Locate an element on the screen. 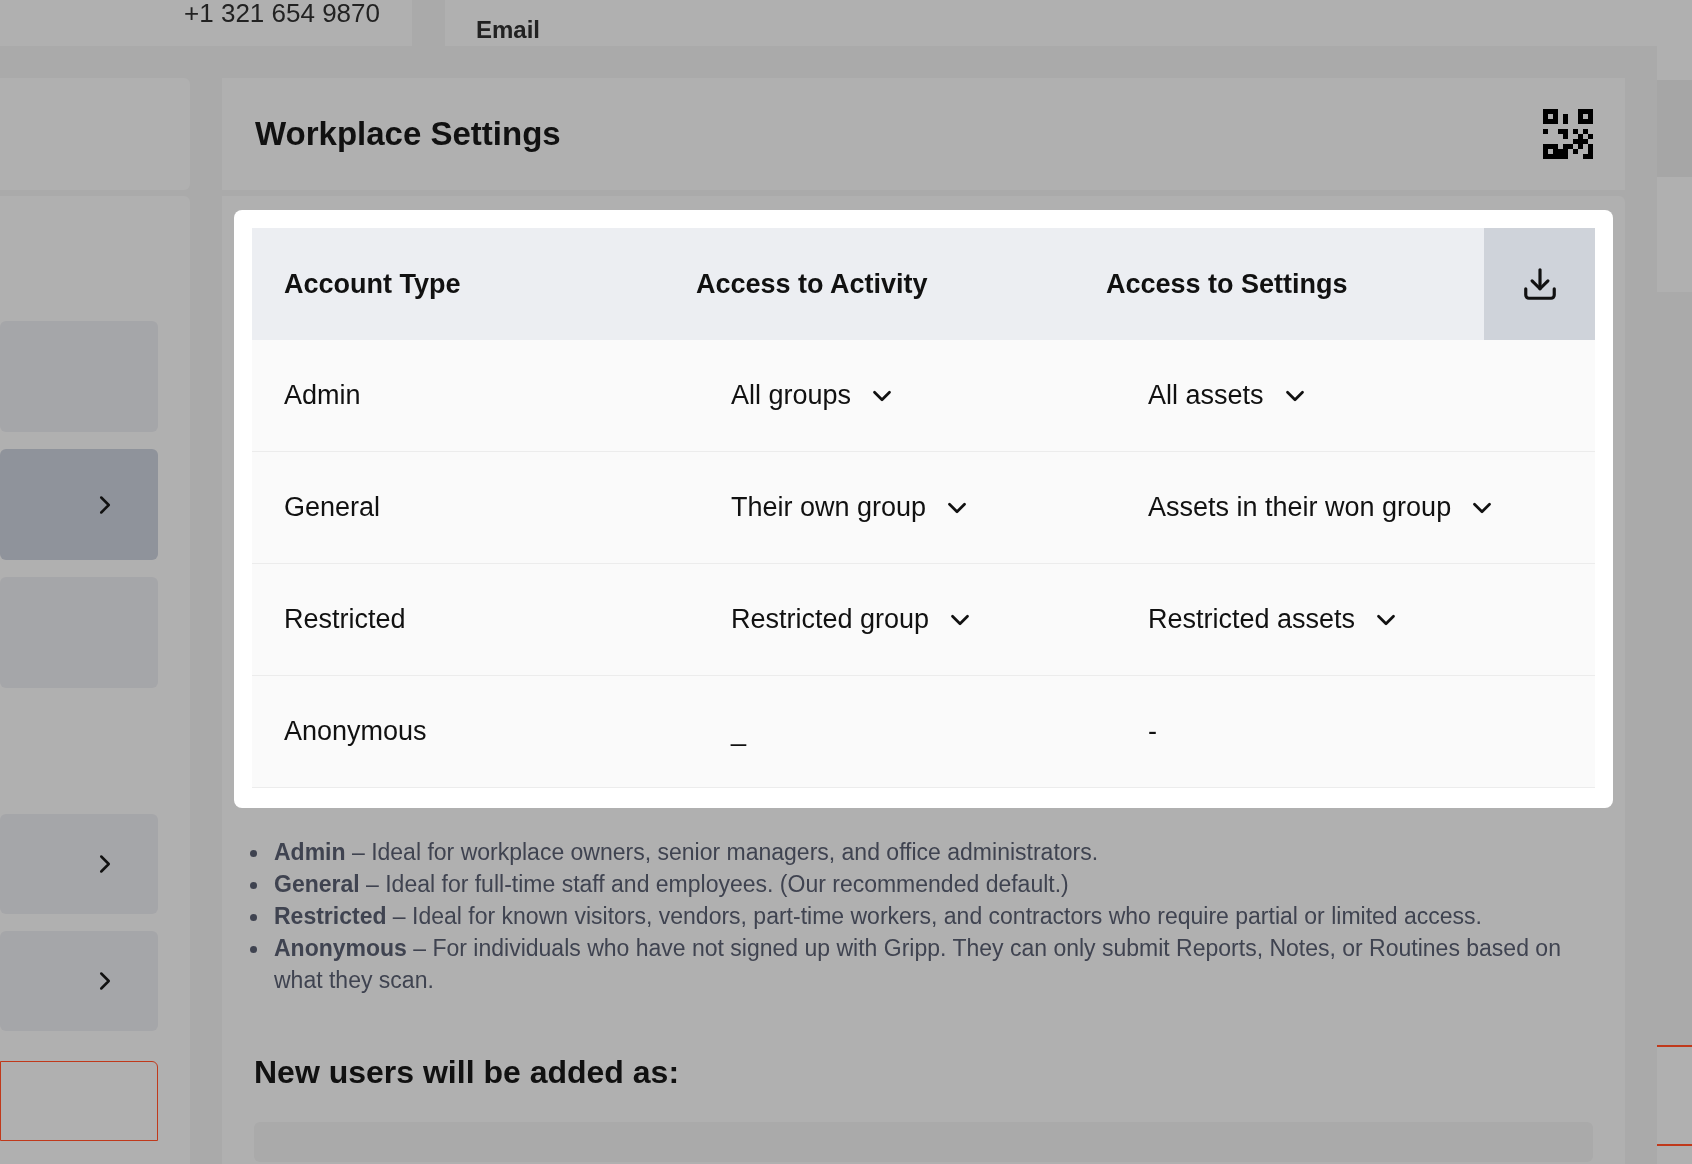 Image resolution: width=1692 pixels, height=1164 pixels. access-dropdown: Assets in their won group is located at coordinates (1323, 507).